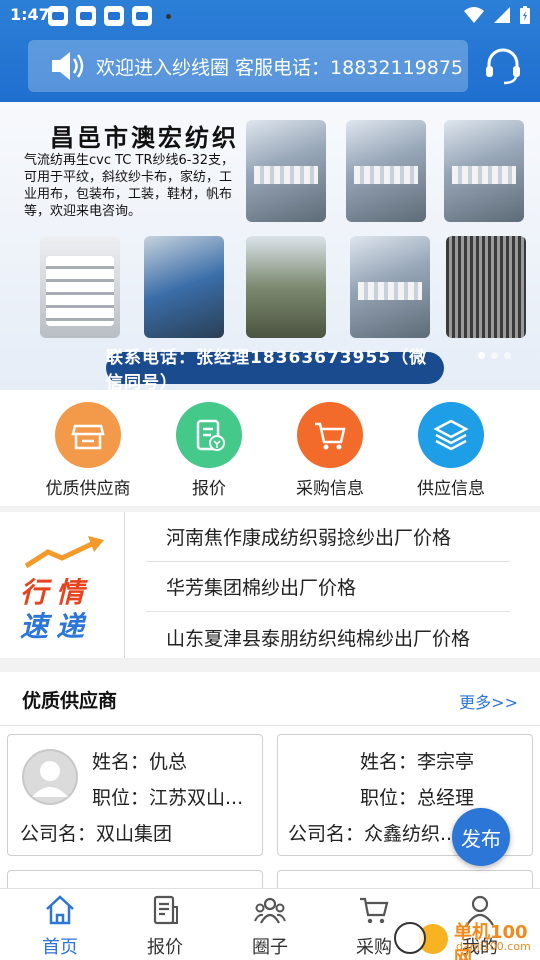 The image size is (540, 960). I want to click on banner-pager, so click(494, 355).